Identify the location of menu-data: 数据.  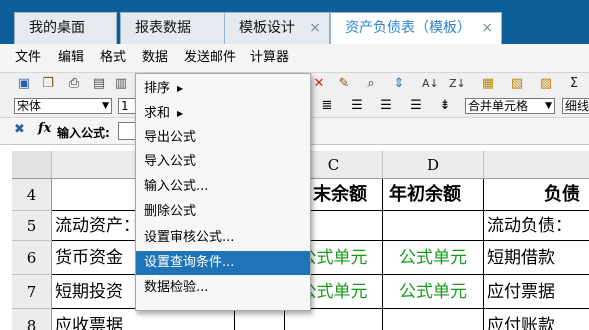
(155, 58).